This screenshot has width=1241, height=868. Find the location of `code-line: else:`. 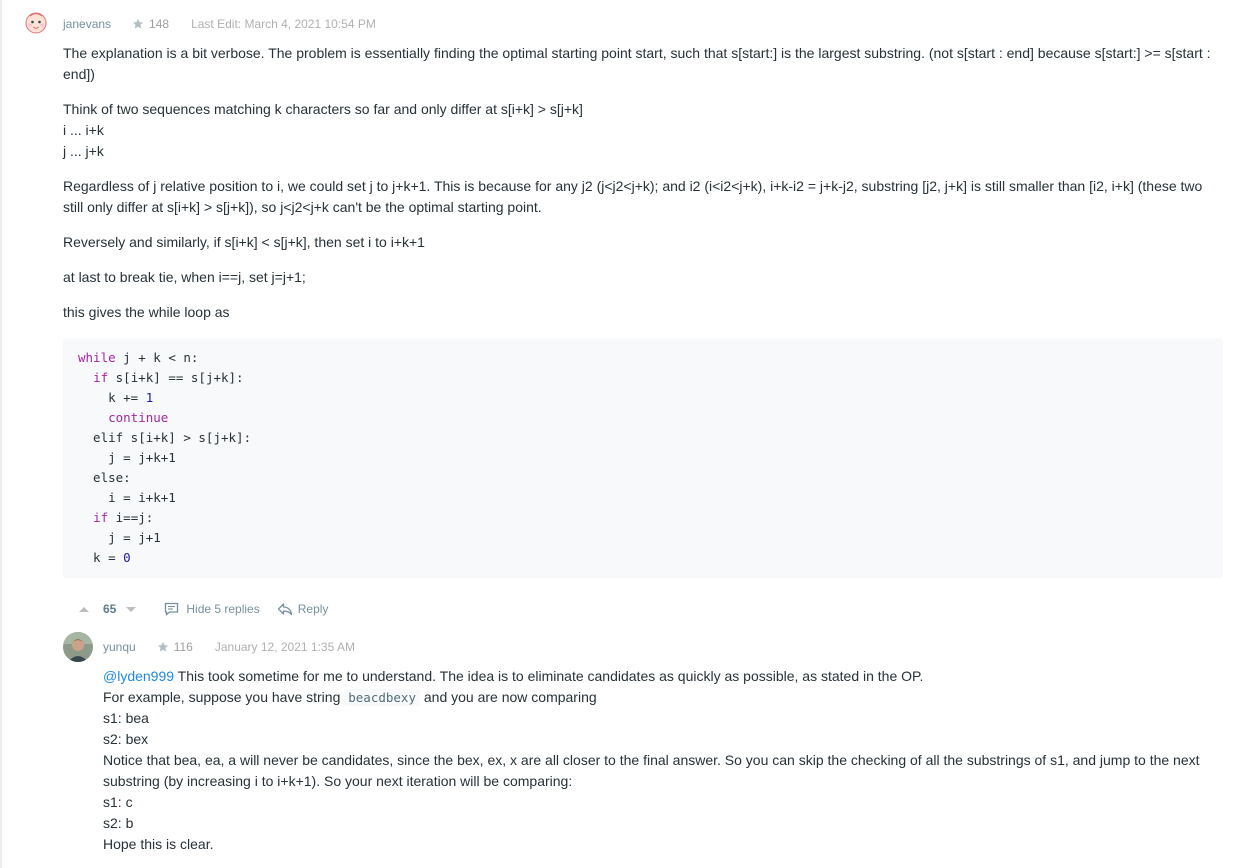

code-line: else: is located at coordinates (104, 477).